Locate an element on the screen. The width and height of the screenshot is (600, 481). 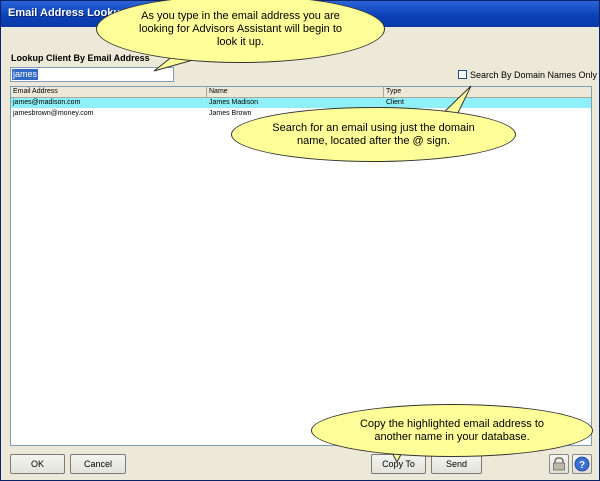
email-search-input: james is located at coordinates (92, 74).